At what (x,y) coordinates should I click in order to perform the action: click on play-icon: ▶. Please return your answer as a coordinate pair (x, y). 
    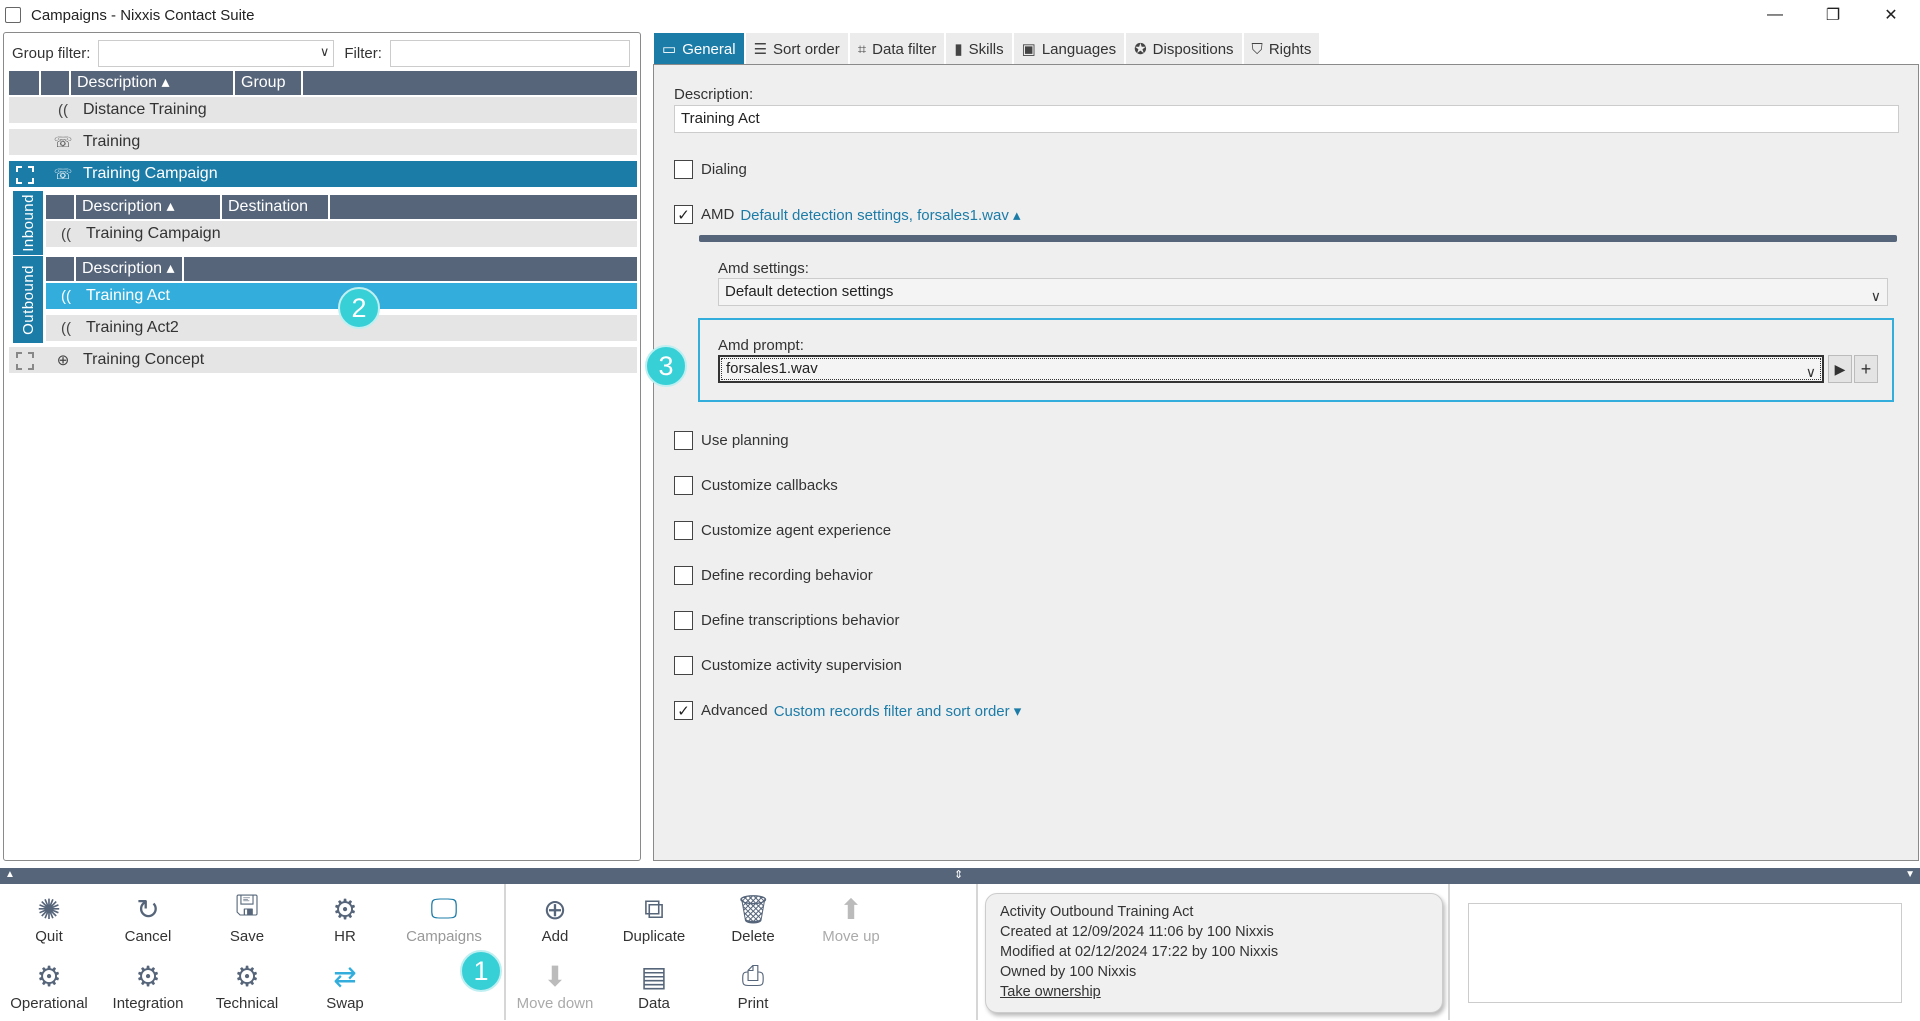
    Looking at the image, I should click on (1840, 369).